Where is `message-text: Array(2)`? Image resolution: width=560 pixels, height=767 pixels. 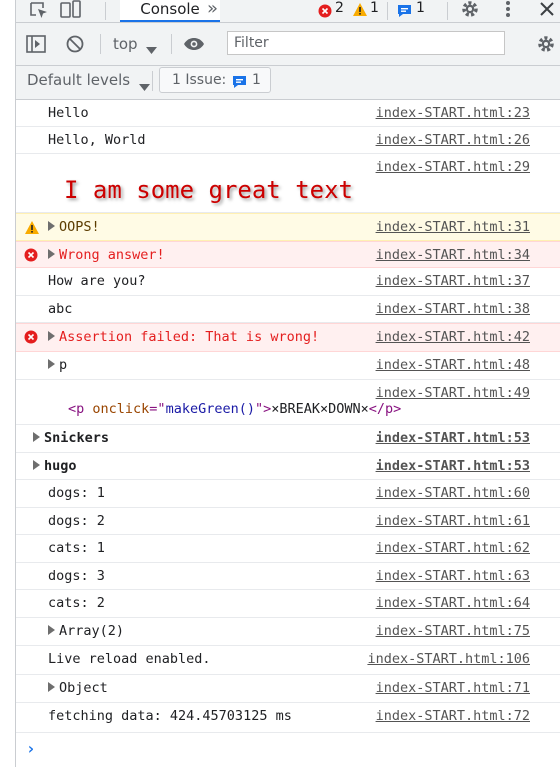
message-text: Array(2) is located at coordinates (86, 631).